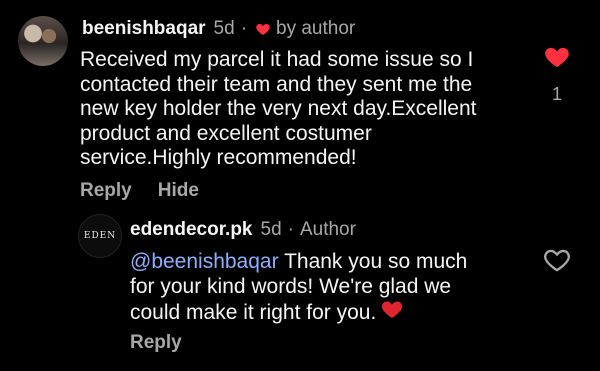 The image size is (600, 371). What do you see at coordinates (204, 261) in the screenshot?
I see `mention-link: @beenishbaqar` at bounding box center [204, 261].